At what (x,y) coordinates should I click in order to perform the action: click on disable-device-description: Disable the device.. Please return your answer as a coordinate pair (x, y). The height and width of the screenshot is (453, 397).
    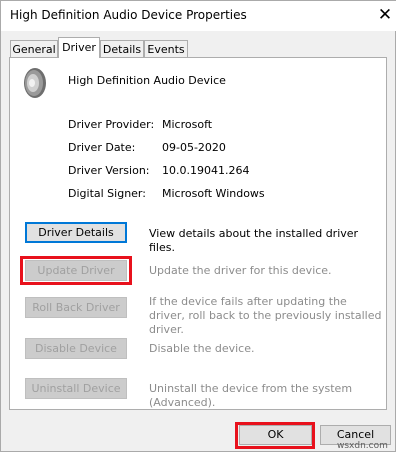
    Looking at the image, I should click on (202, 348).